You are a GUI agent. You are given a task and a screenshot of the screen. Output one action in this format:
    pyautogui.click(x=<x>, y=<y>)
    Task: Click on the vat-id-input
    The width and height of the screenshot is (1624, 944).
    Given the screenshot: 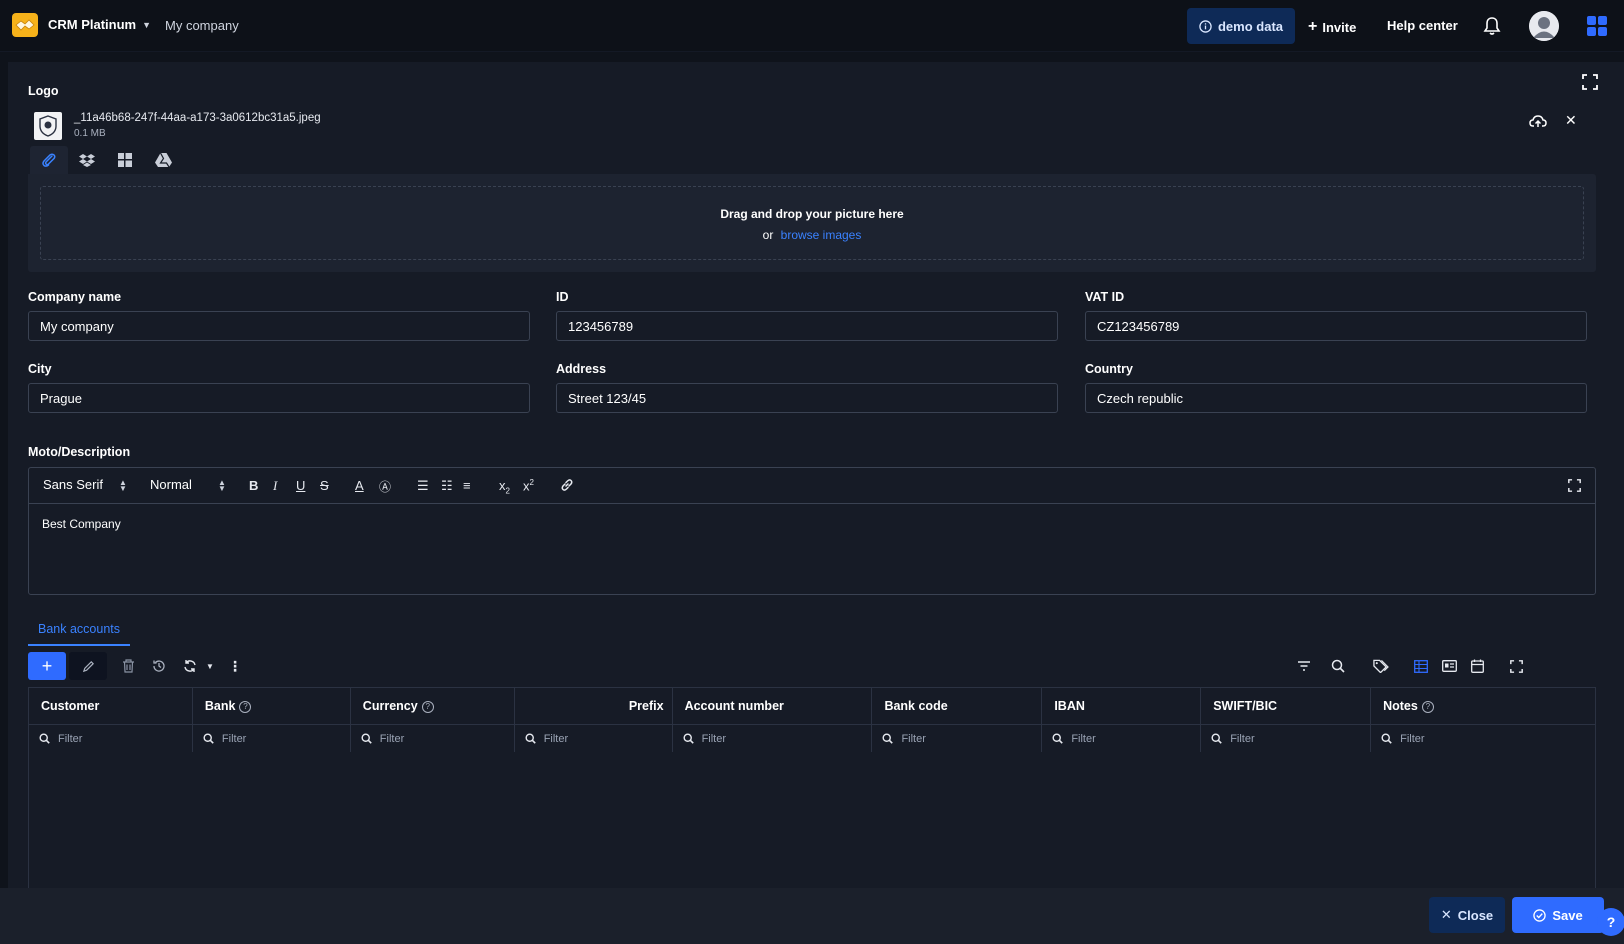 What is the action you would take?
    pyautogui.click(x=1341, y=326)
    